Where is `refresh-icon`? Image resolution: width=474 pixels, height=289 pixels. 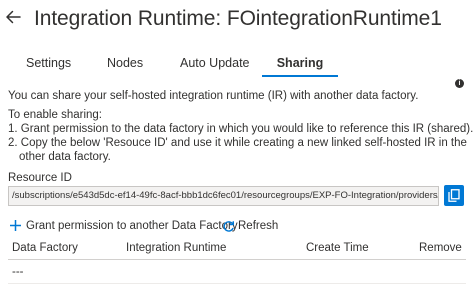
refresh-icon is located at coordinates (228, 226).